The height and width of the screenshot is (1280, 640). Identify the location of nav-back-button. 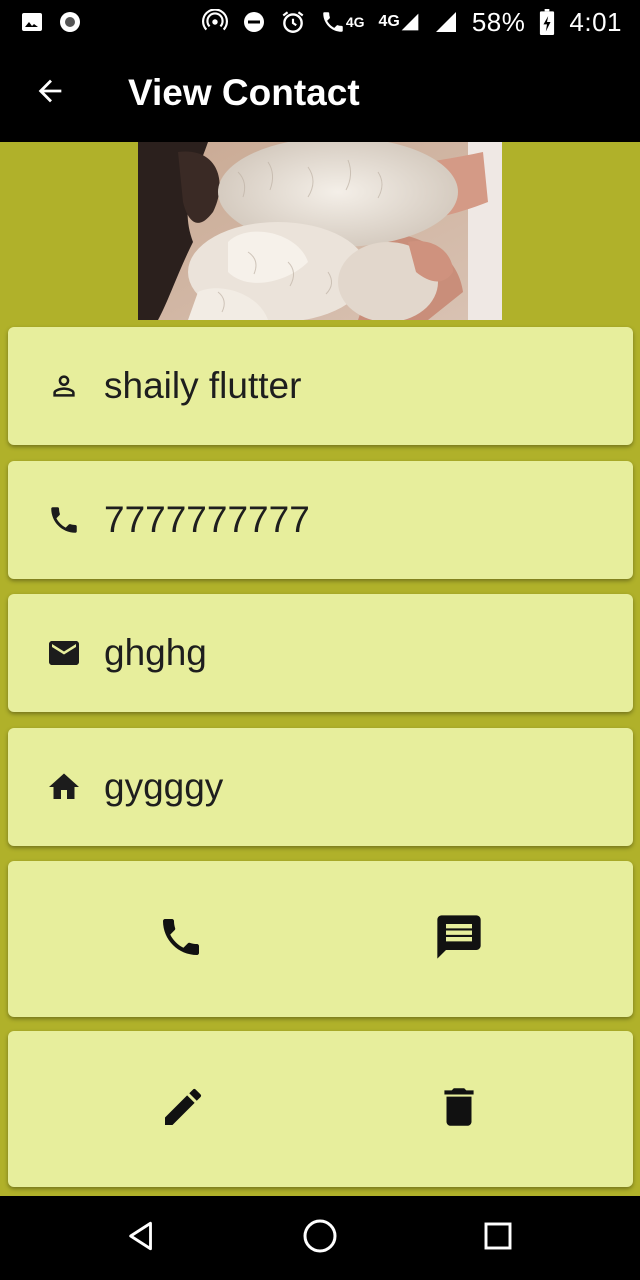
(142, 1238).